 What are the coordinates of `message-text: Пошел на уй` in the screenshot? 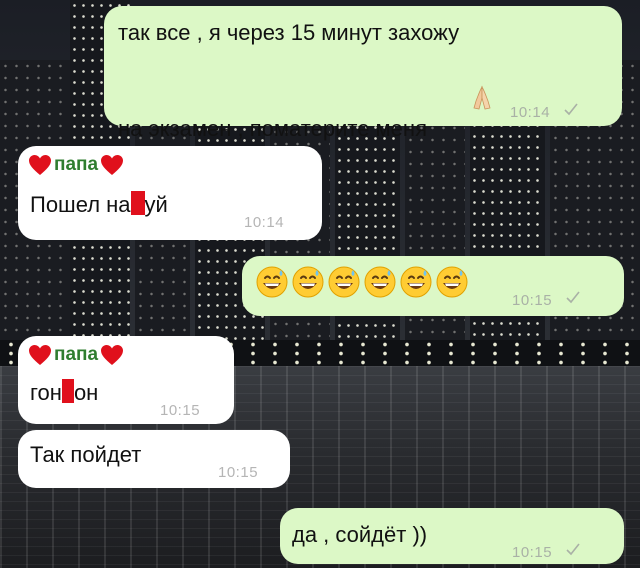 It's located at (99, 205).